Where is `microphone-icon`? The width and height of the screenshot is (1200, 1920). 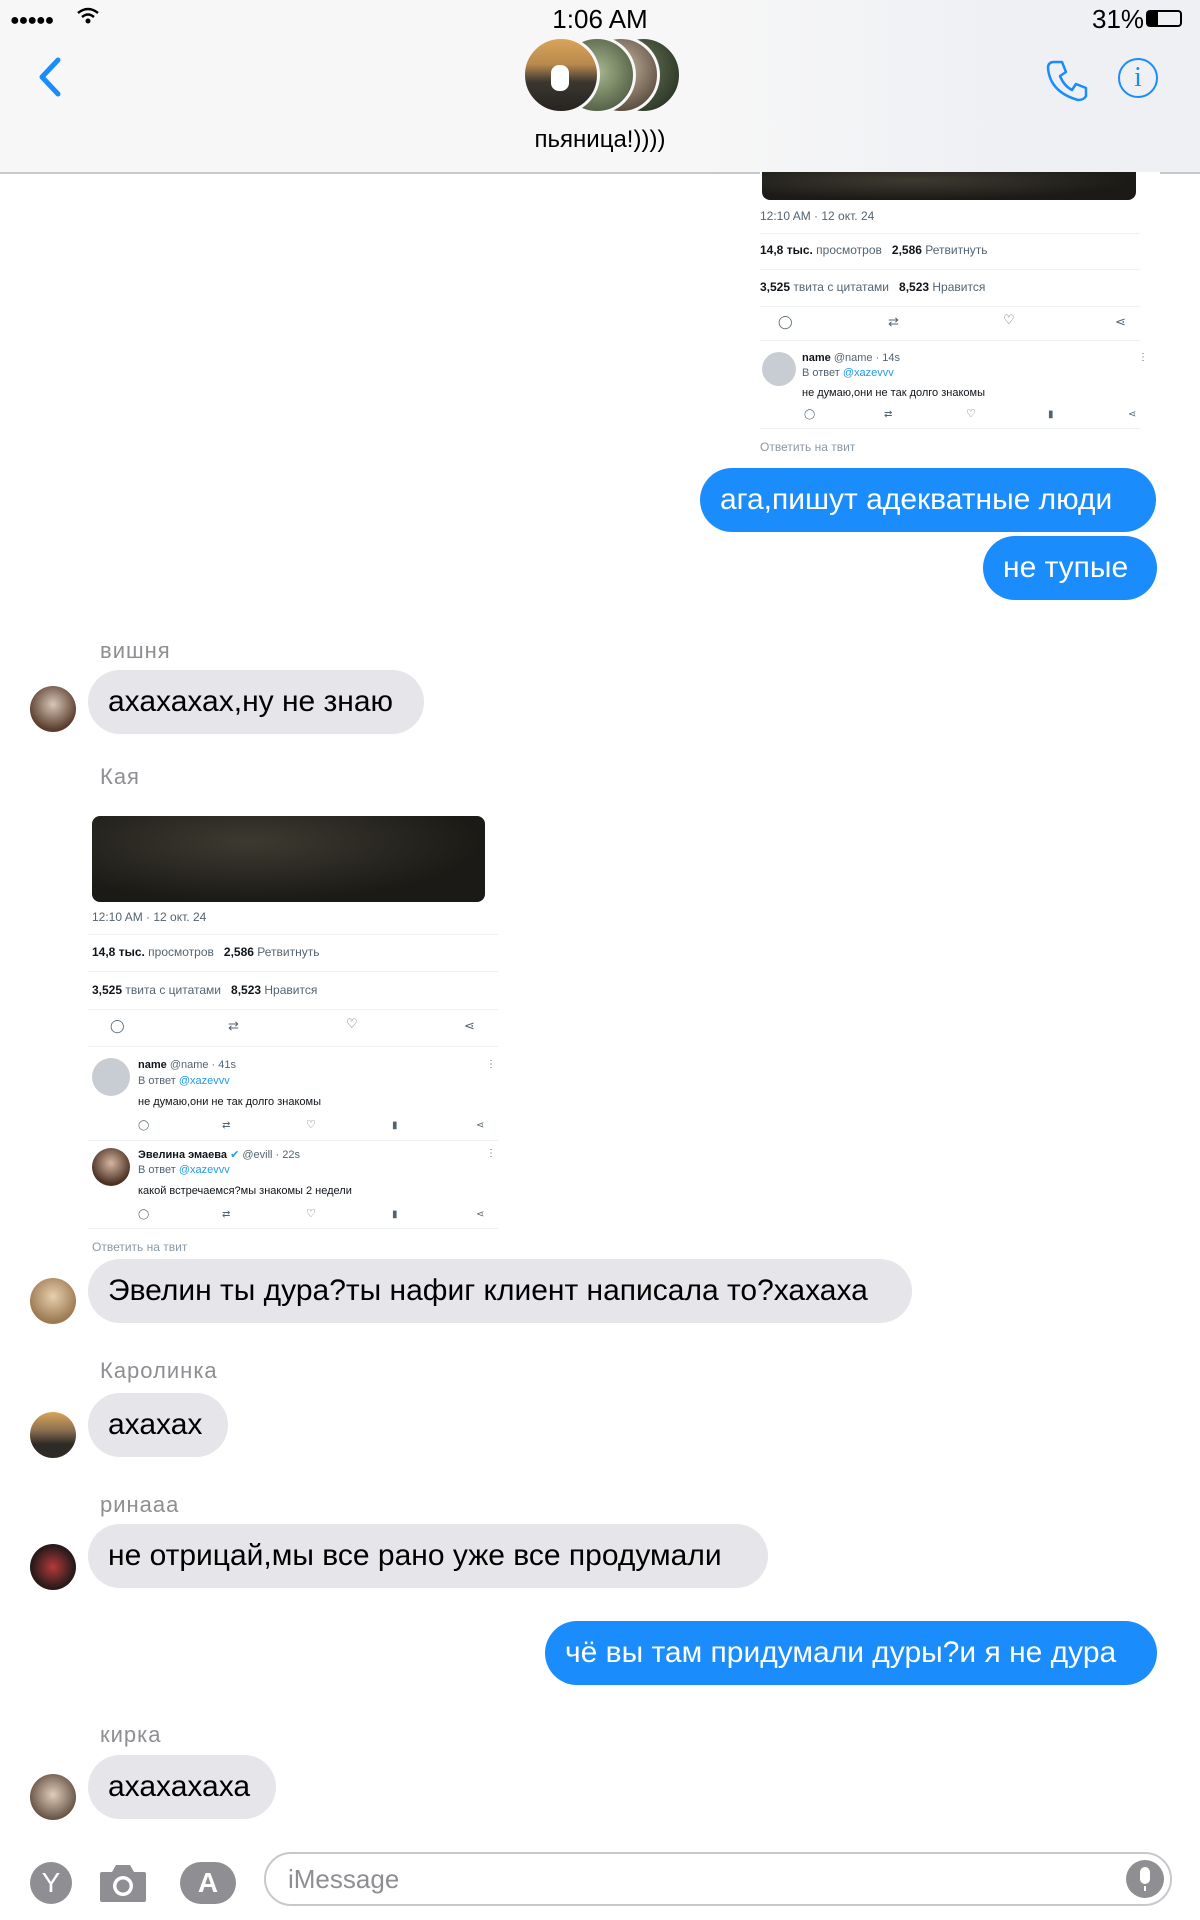 microphone-icon is located at coordinates (1145, 1879).